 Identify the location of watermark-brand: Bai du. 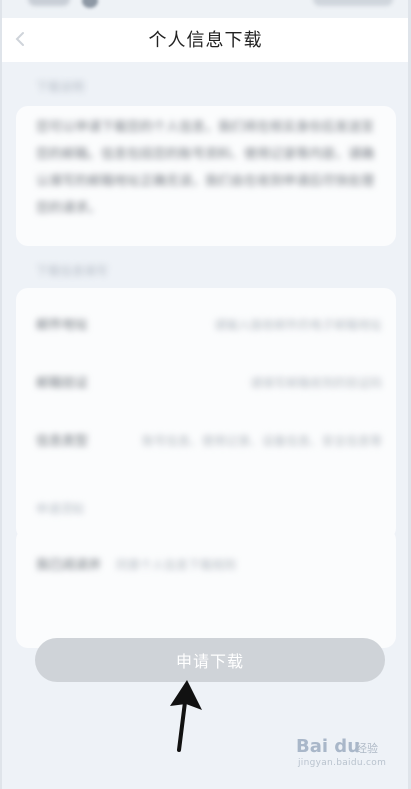
(328, 746).